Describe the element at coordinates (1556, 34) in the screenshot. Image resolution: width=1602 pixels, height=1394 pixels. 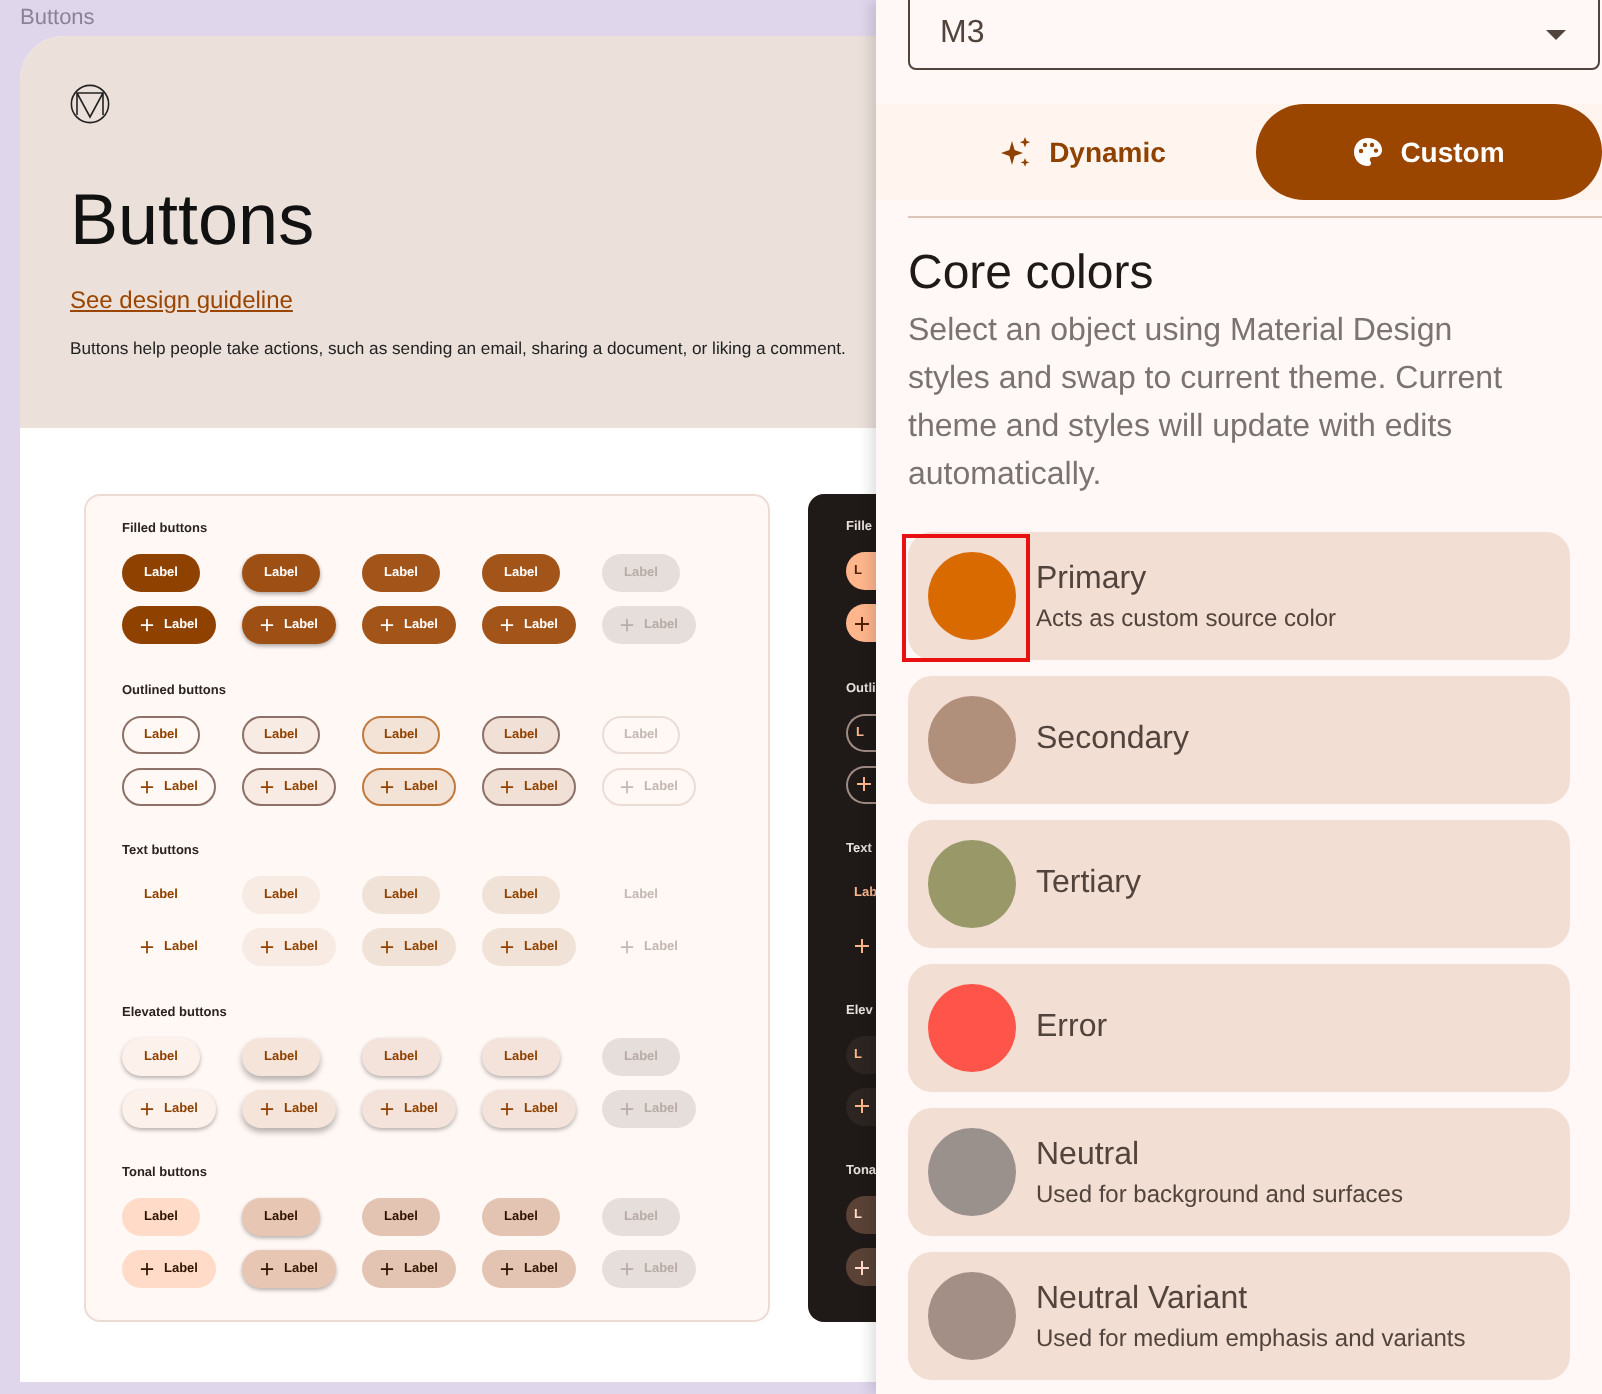
I see `caret-icon` at that location.